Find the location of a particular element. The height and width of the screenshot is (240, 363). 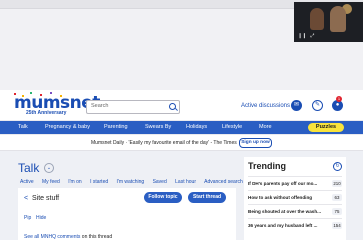

hide-link: Hide is located at coordinates (41, 218).